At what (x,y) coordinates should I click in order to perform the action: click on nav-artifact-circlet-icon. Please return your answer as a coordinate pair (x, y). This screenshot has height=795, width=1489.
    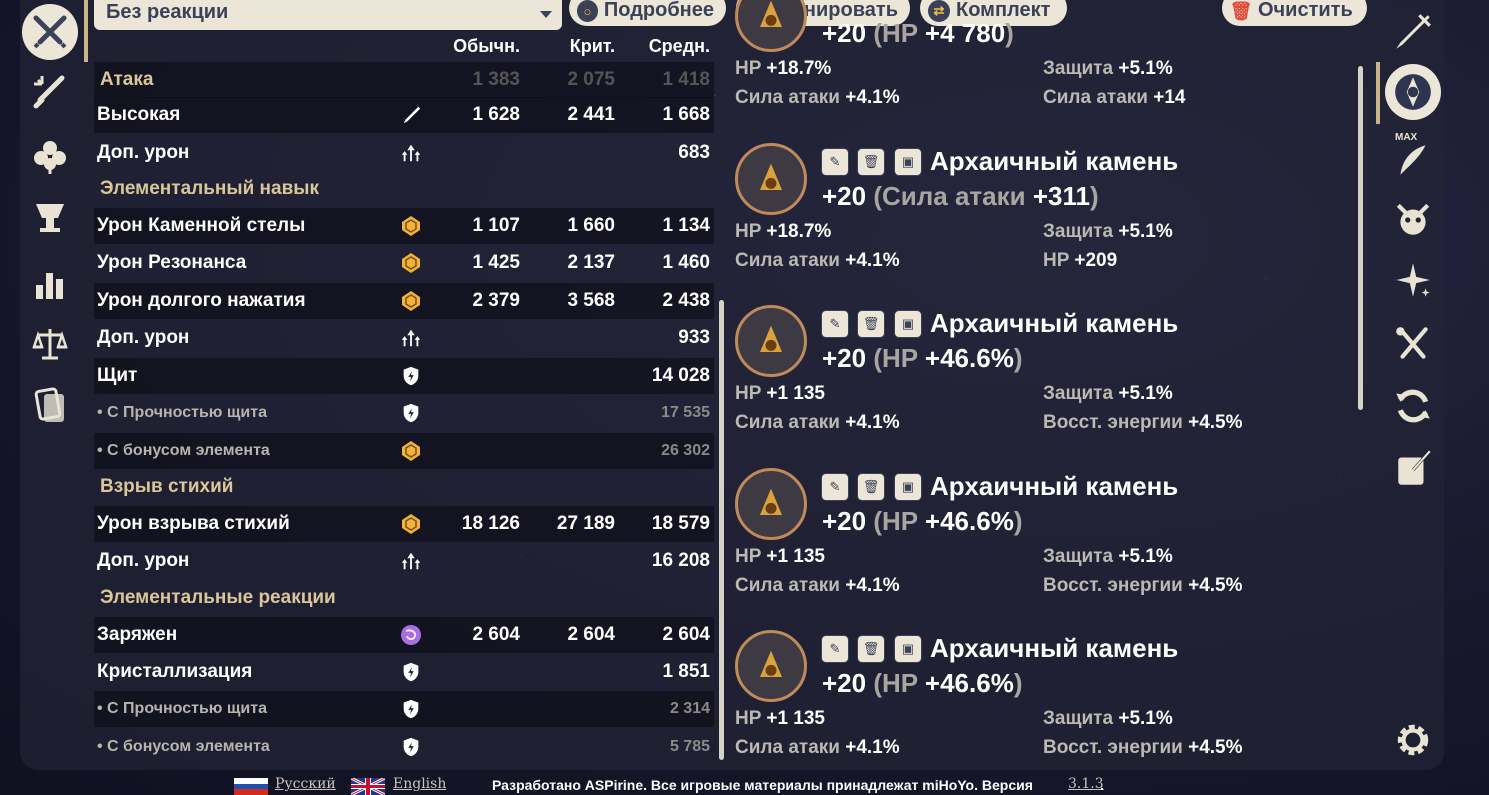
    Looking at the image, I should click on (1413, 92).